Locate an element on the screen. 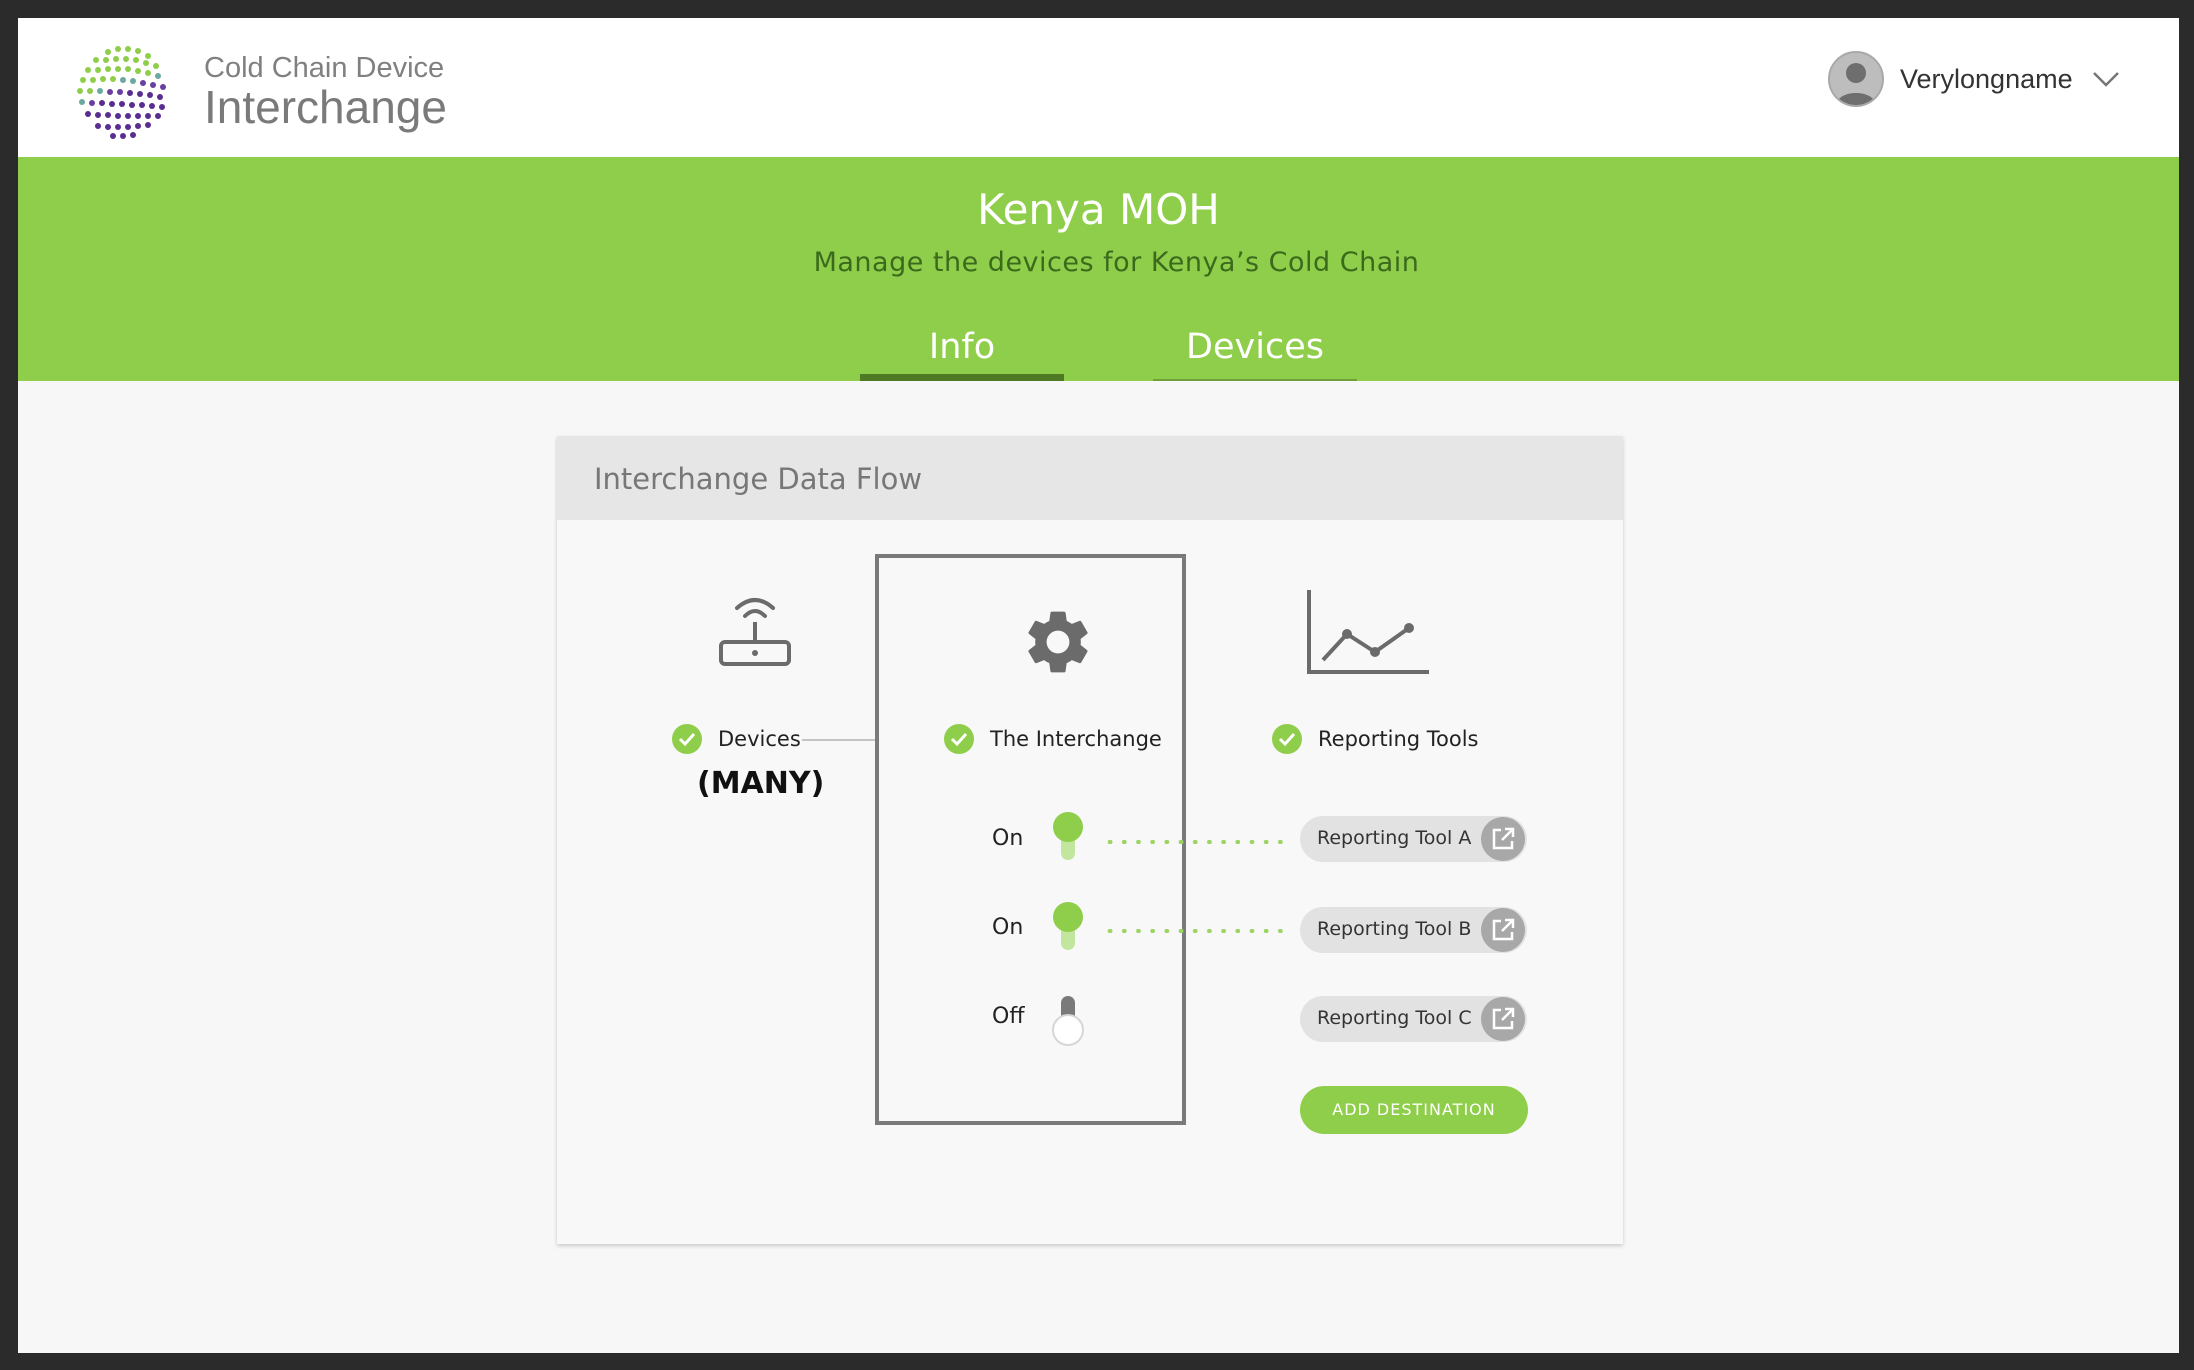 The height and width of the screenshot is (1370, 2194). page-title: Kenya MOH is located at coordinates (1098, 209).